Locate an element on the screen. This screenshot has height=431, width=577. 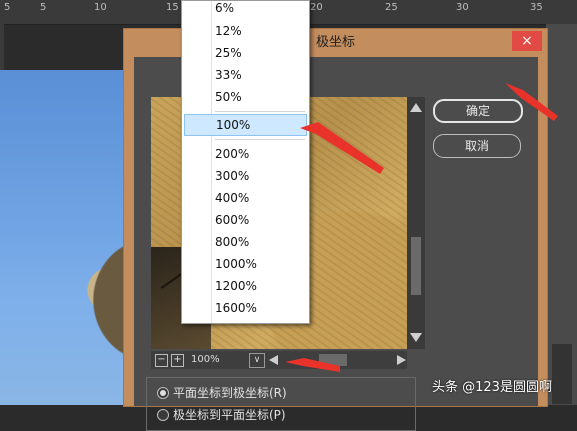
panel-bar is located at coordinates (562, 374).